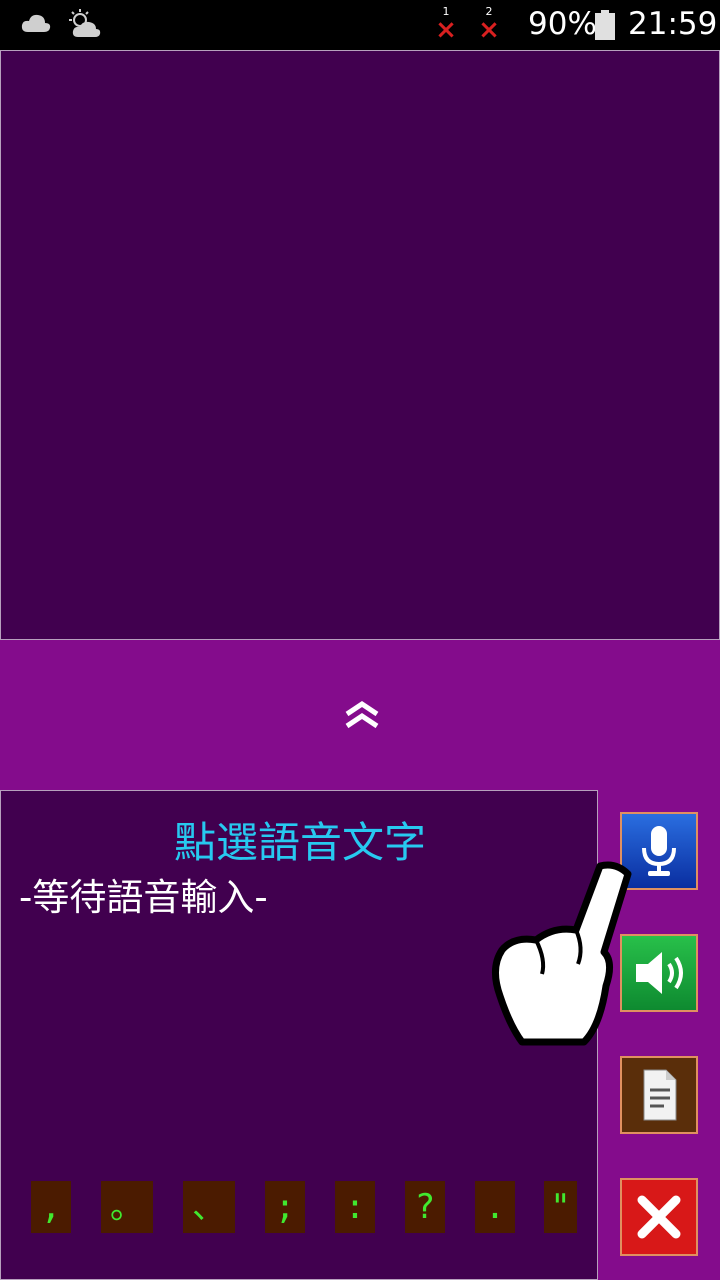 The image size is (720, 1280). I want to click on status-bar: 1 × 2 × 90% 21:59, so click(360, 25).